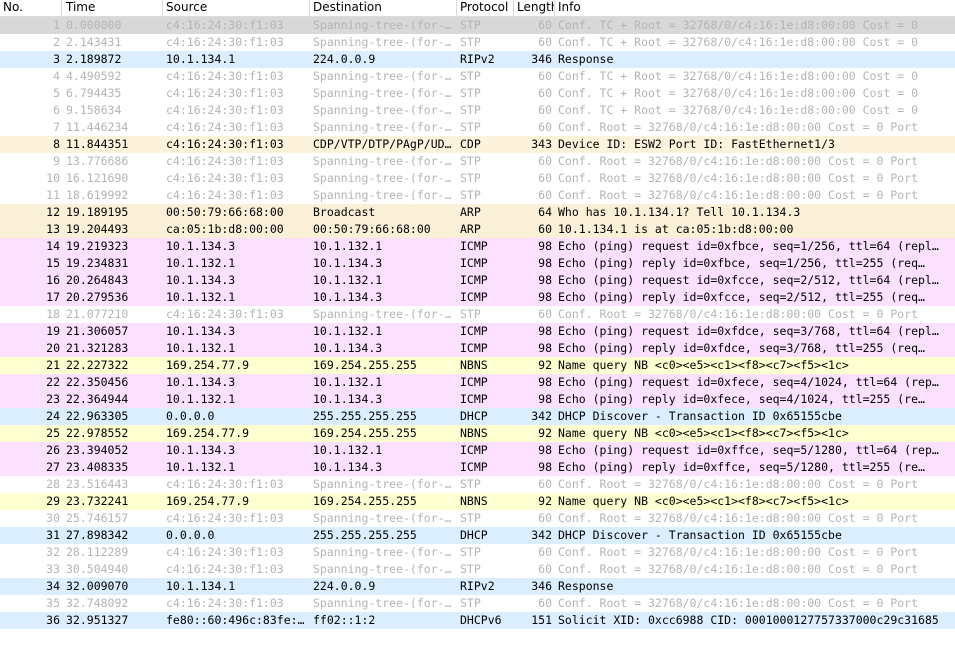 The image size is (955, 663). Describe the element at coordinates (365, 501) in the screenshot. I see `packet-destination: 169.254.255.255` at that location.